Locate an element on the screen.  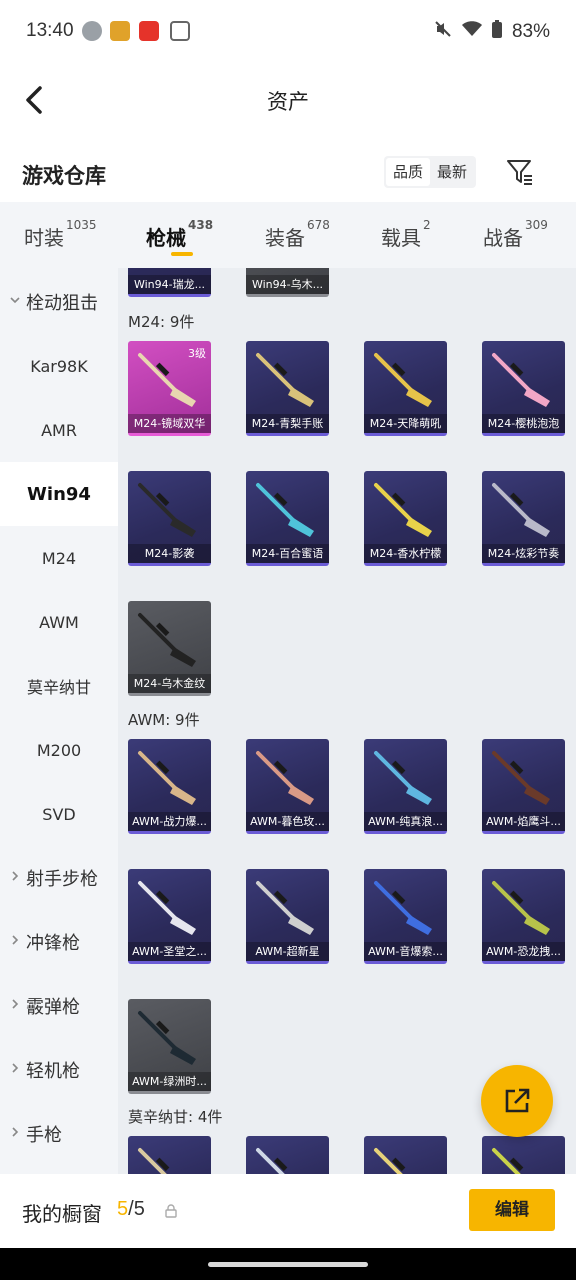
app-icon-burger is located at coordinates (120, 31).